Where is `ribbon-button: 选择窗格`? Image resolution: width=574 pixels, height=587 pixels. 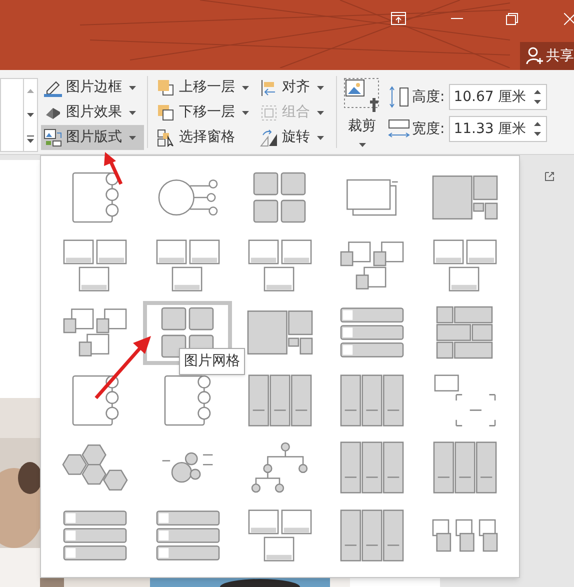 ribbon-button: 选择窗格 is located at coordinates (205, 137).